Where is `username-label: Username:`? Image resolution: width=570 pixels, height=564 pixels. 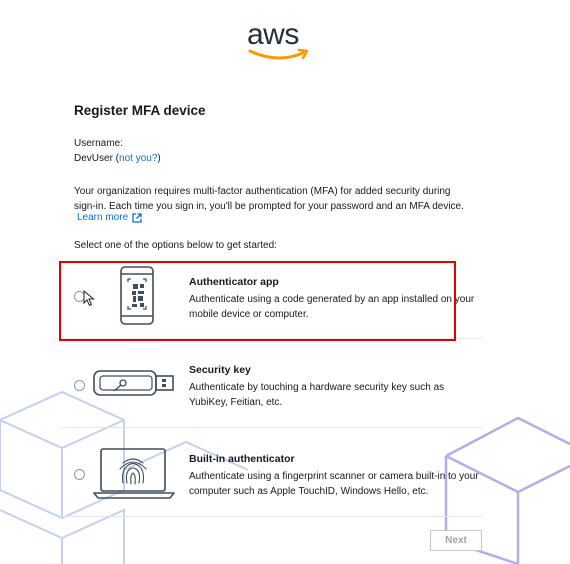 username-label: Username: is located at coordinates (98, 143).